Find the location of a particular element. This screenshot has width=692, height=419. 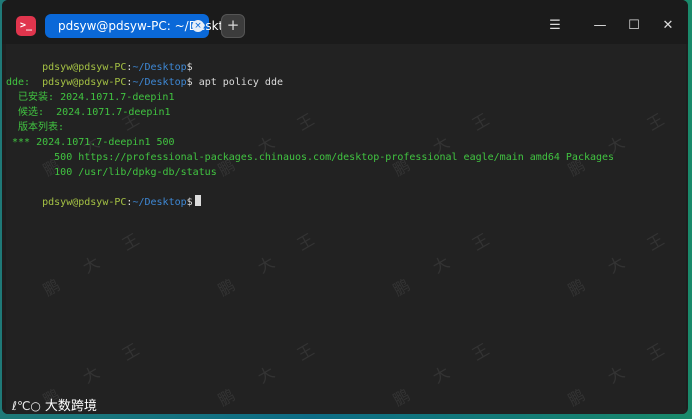

command-text: apt policy dde is located at coordinates (237, 82).